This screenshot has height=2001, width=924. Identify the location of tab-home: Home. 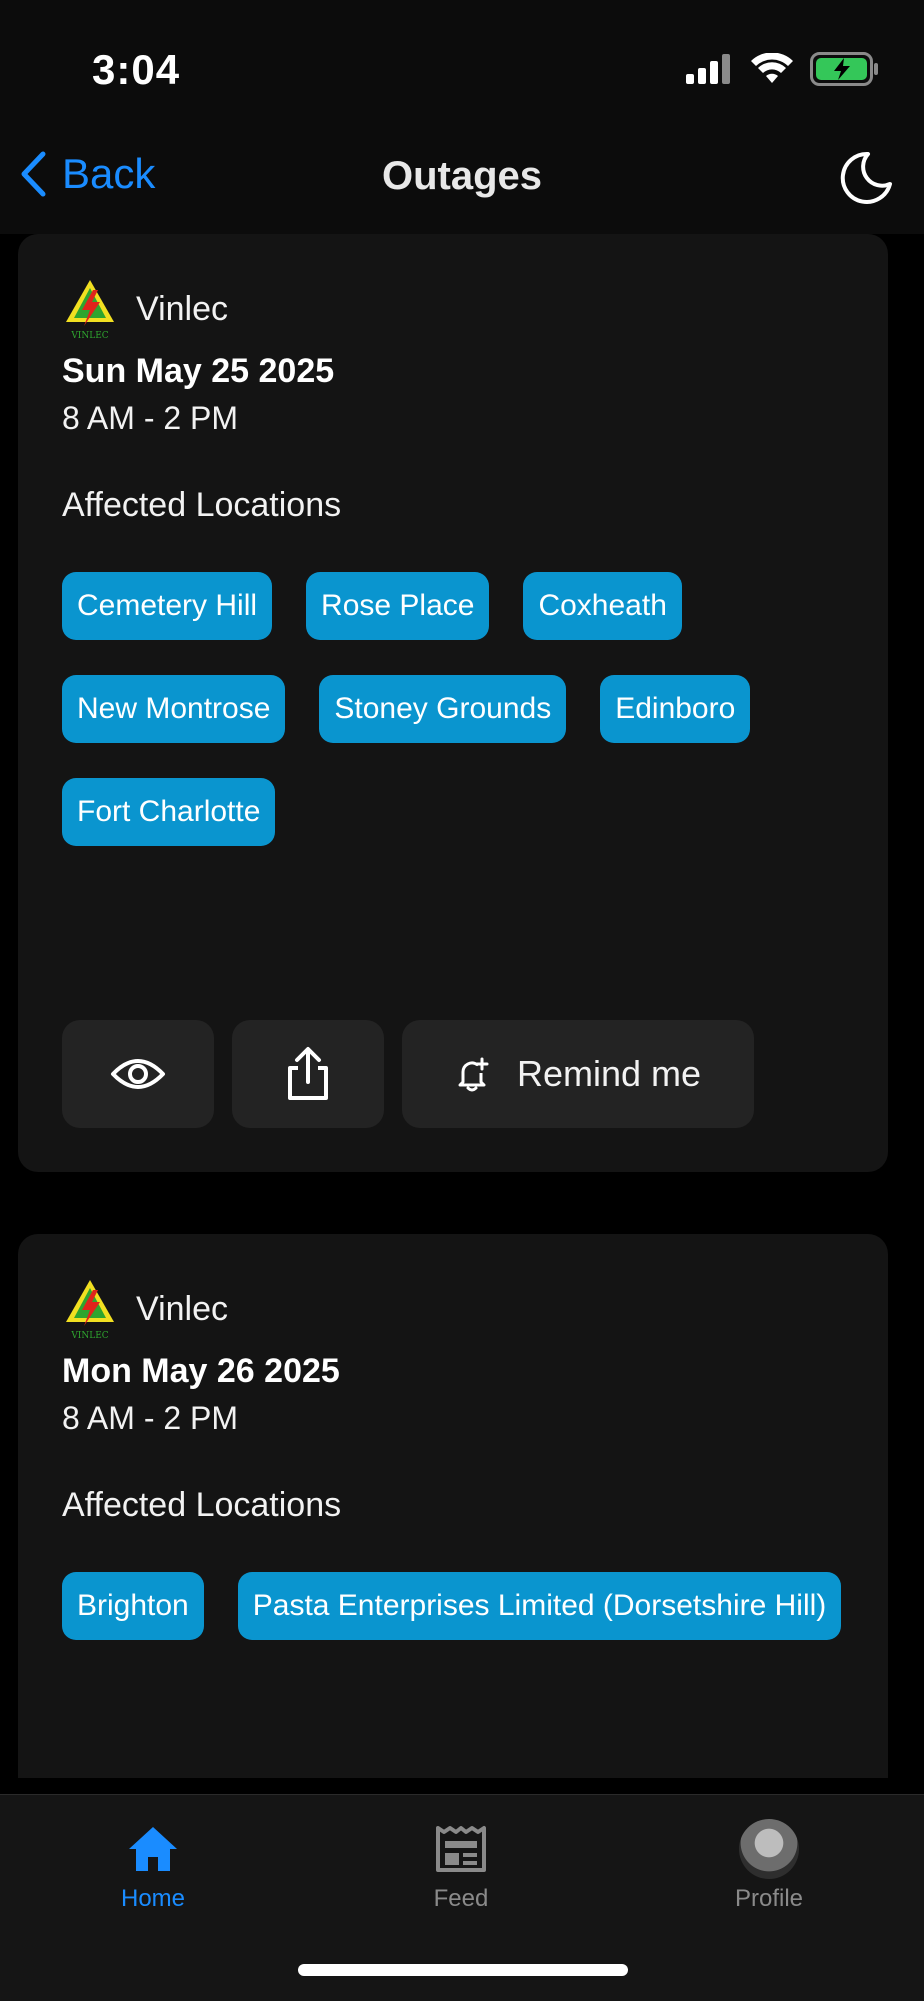
(153, 1866).